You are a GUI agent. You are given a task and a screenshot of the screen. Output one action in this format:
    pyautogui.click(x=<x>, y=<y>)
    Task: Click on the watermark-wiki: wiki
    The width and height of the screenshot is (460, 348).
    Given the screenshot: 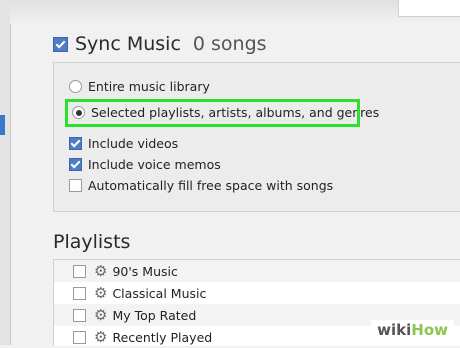 What is the action you would take?
    pyautogui.click(x=394, y=330)
    